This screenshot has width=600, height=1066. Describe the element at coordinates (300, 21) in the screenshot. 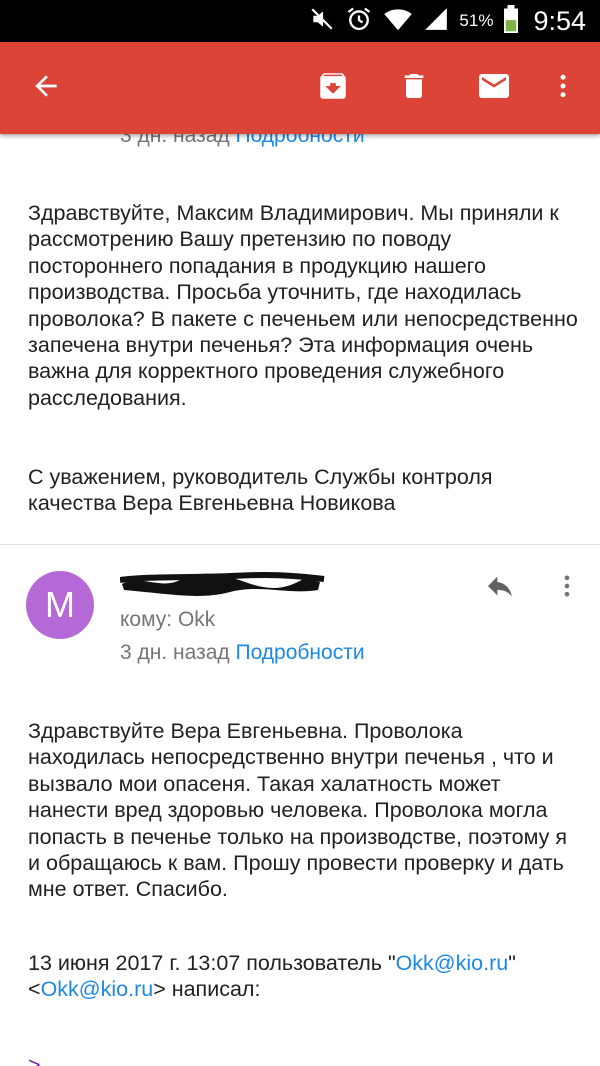

I see `status-bar: 51% 9:54` at that location.